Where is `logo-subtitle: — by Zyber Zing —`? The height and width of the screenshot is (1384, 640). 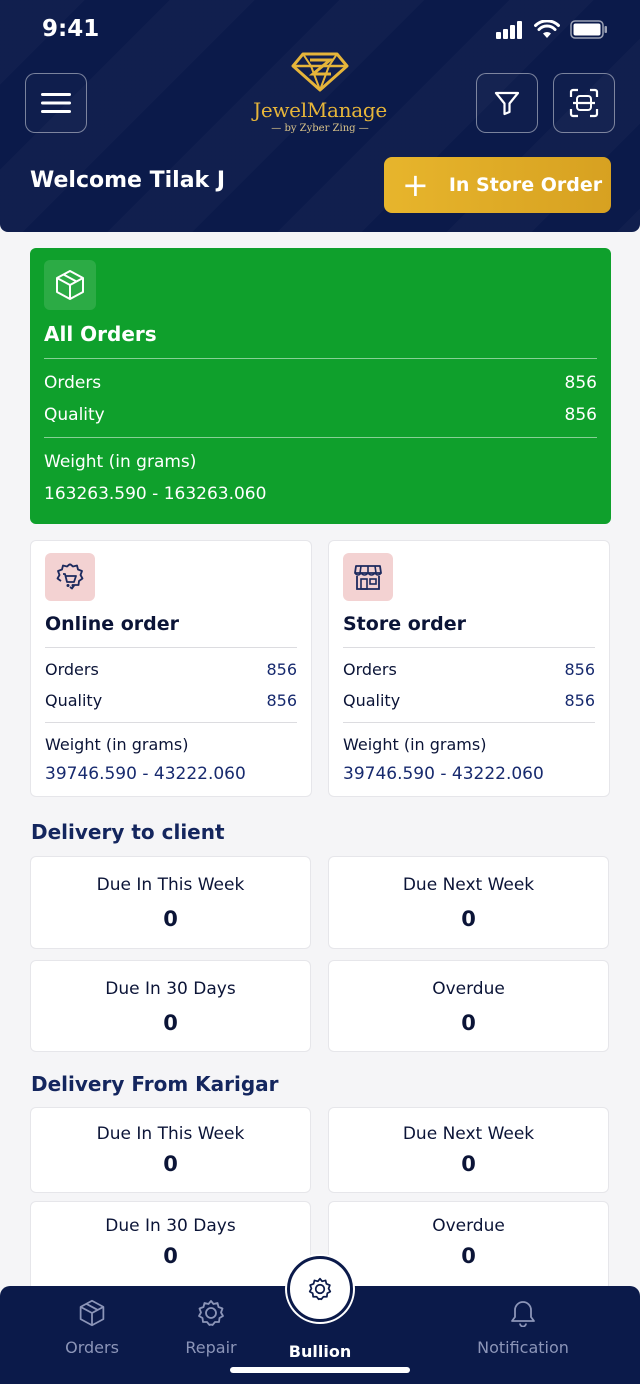 logo-subtitle: — by Zyber Zing — is located at coordinates (320, 128).